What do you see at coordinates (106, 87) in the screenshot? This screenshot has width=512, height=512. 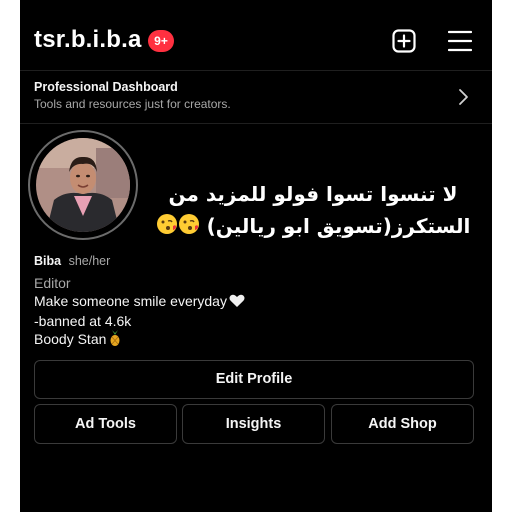 I see `dashboard-title: Professional Dashboard` at bounding box center [106, 87].